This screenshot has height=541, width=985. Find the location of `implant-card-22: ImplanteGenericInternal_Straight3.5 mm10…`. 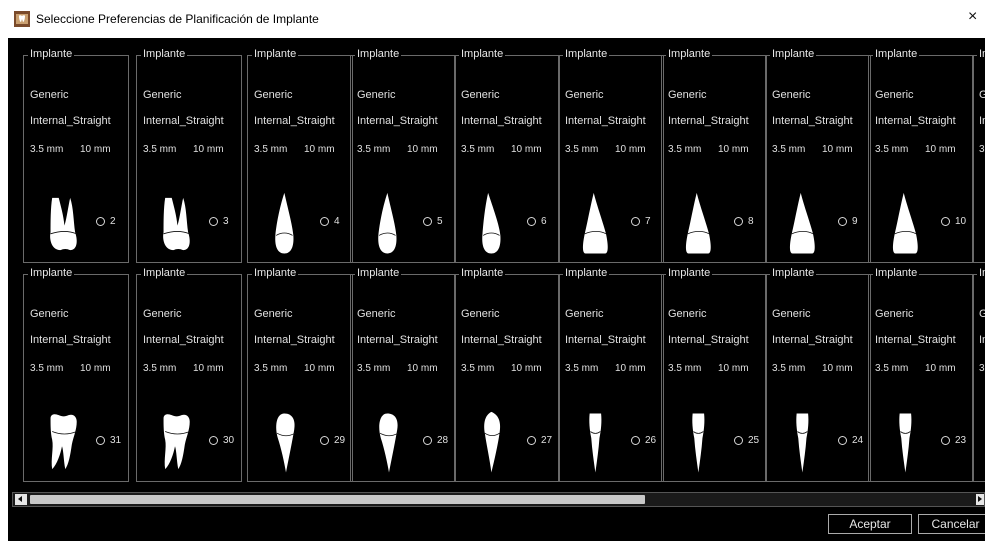

implant-card-22: ImplanteGenericInternal_Straight3.5 mm10… is located at coordinates (978, 374).